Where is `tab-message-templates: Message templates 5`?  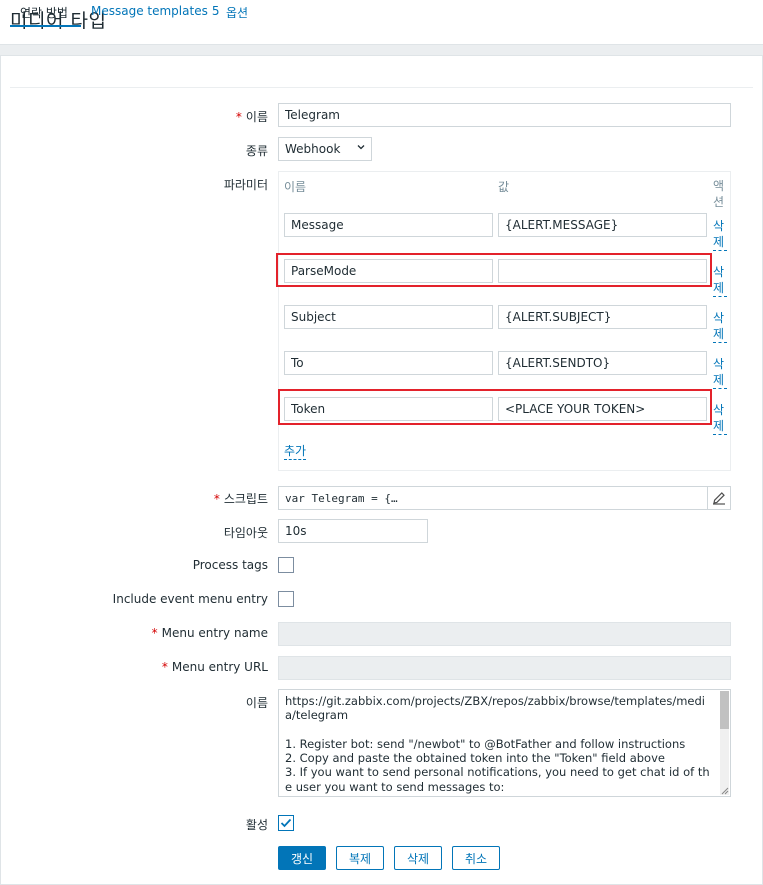 tab-message-templates: Message templates 5 is located at coordinates (155, 13).